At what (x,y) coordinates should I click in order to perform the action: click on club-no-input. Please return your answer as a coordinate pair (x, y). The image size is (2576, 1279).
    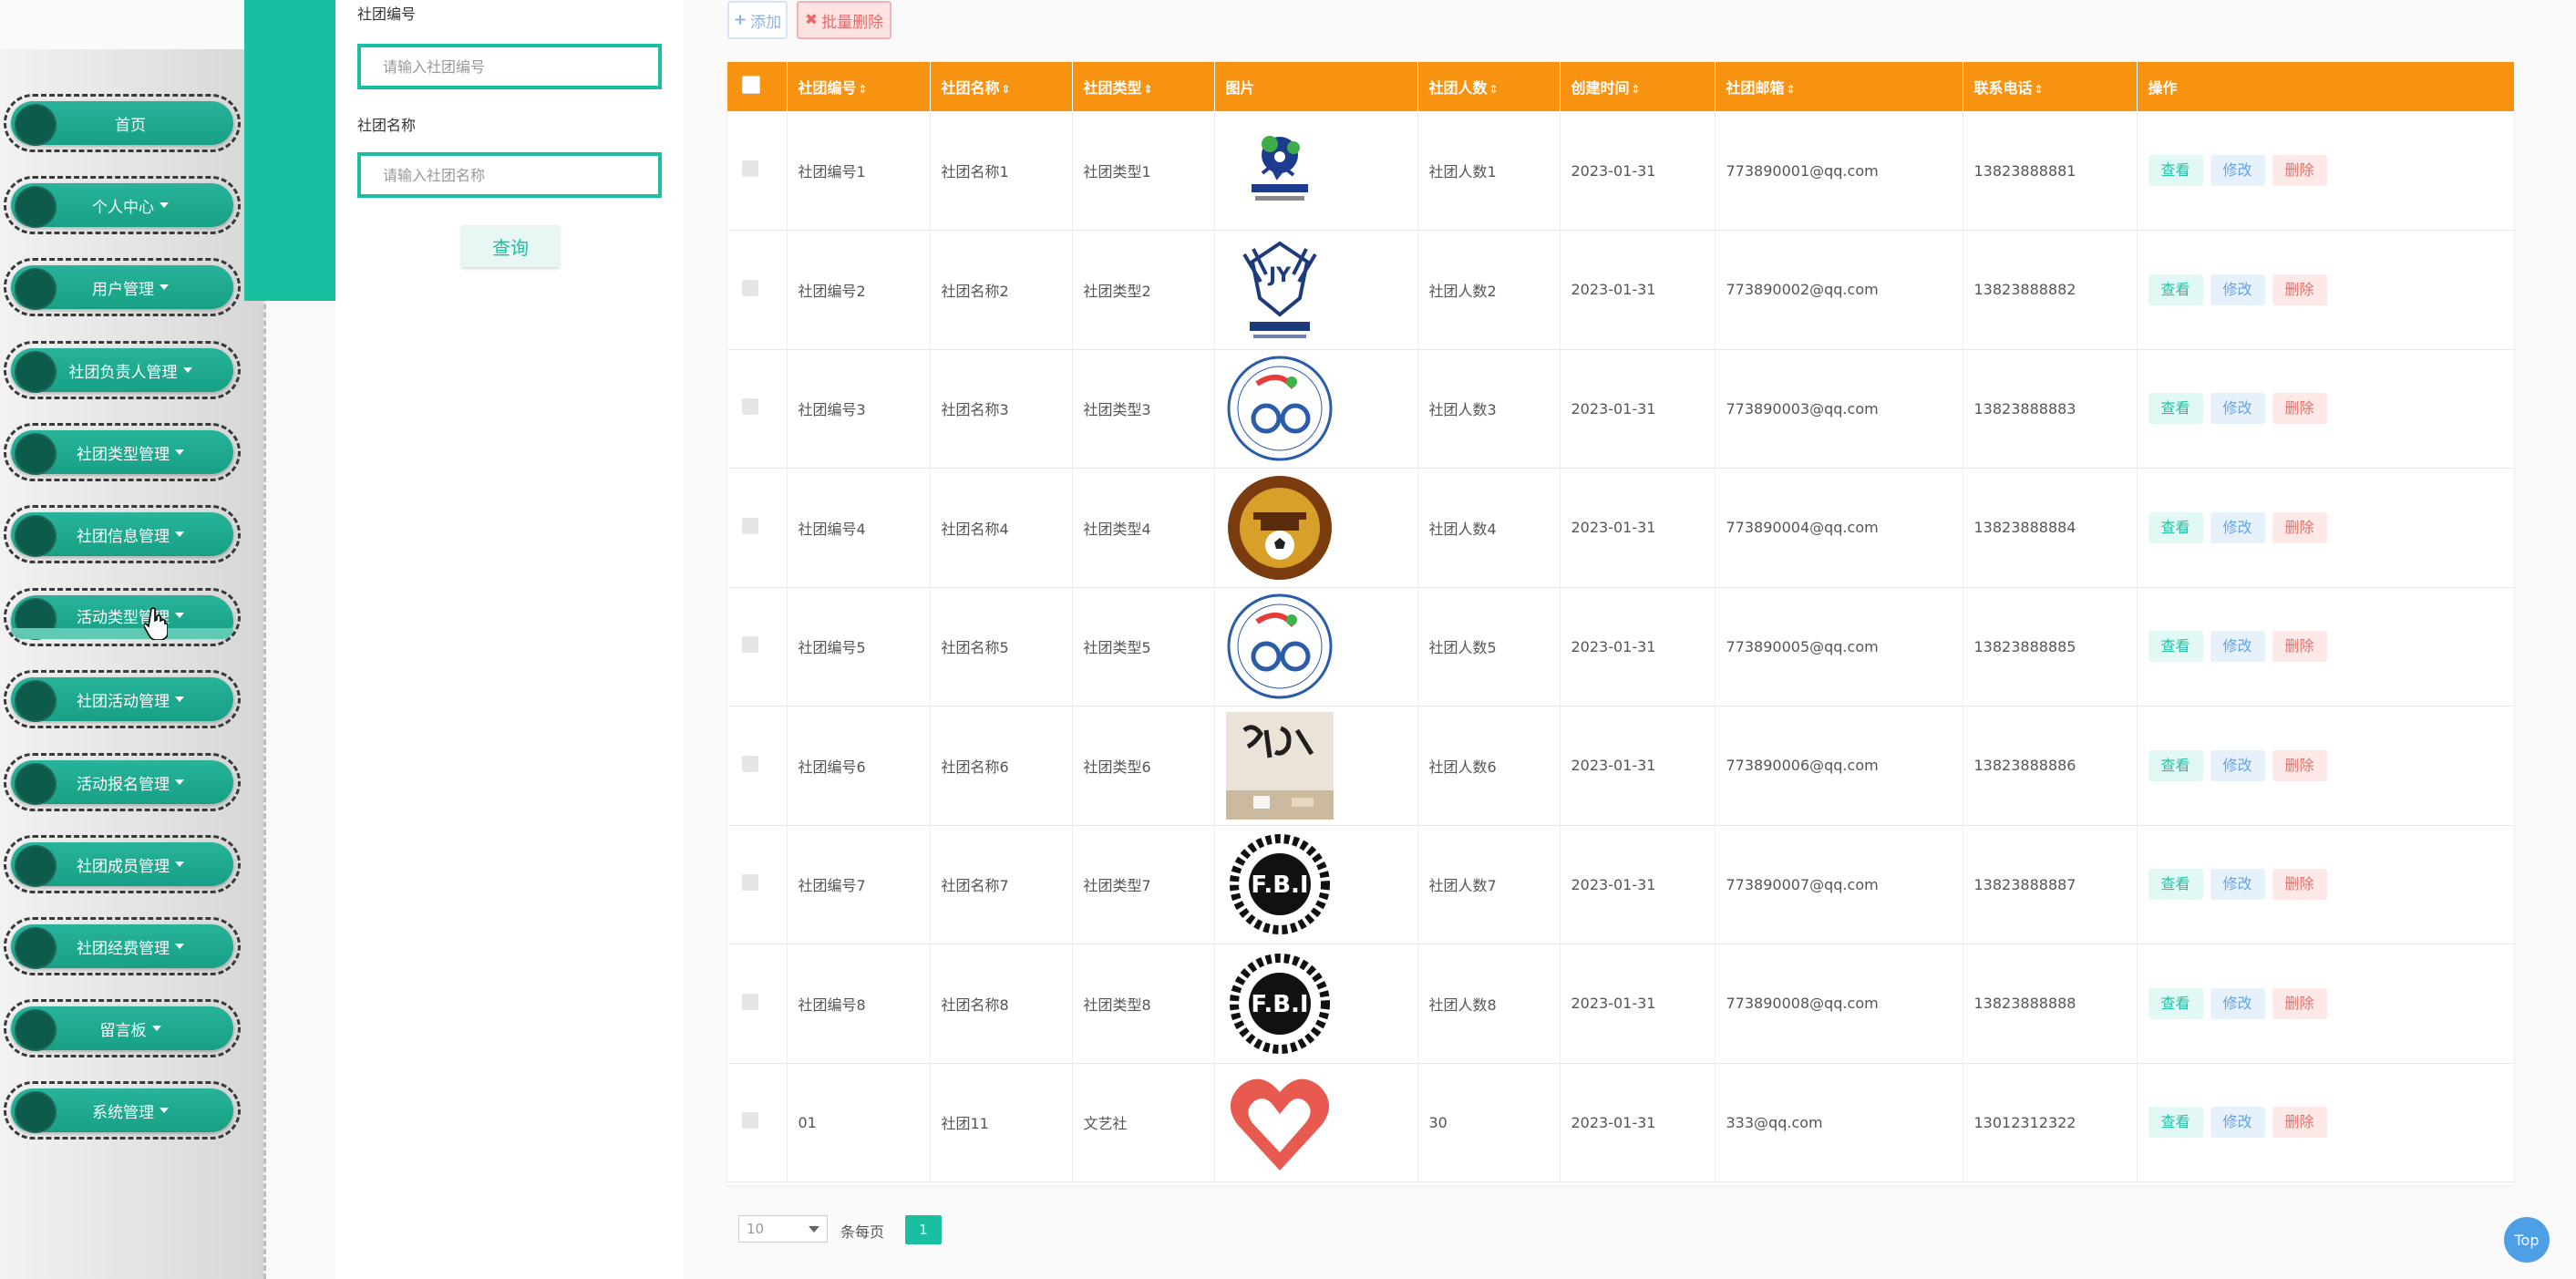
    Looking at the image, I should click on (510, 66).